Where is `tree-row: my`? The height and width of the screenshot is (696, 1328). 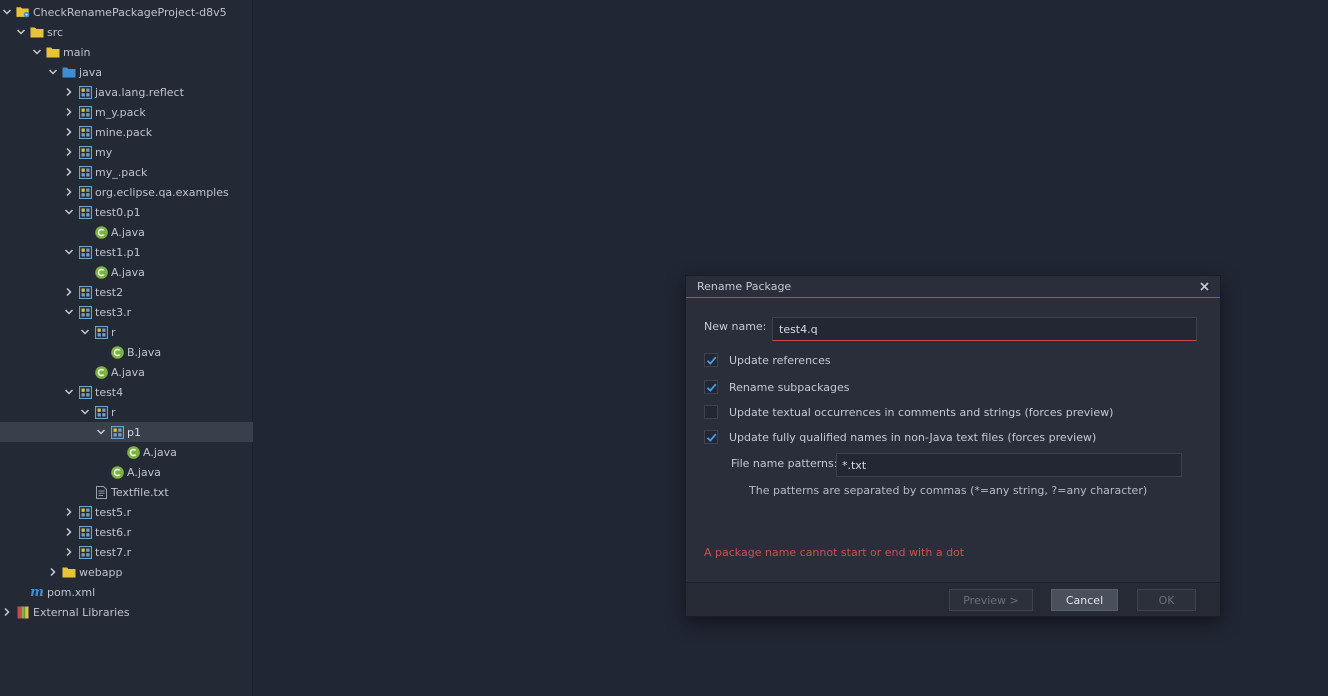 tree-row: my is located at coordinates (126, 152).